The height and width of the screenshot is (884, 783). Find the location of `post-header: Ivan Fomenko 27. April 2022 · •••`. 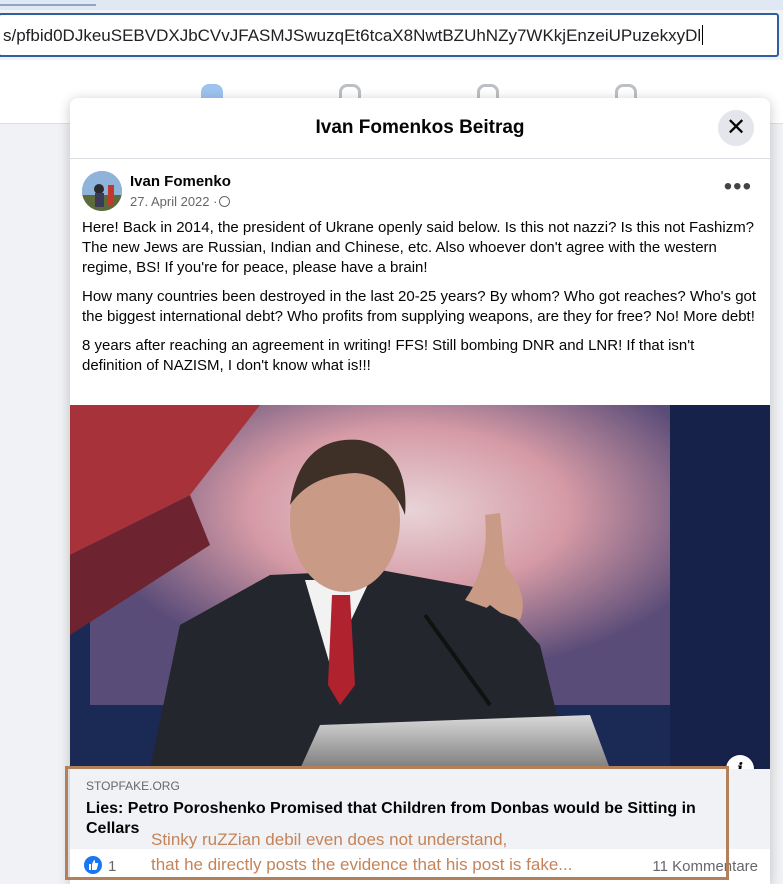

post-header: Ivan Fomenko 27. April 2022 · ••• is located at coordinates (420, 187).